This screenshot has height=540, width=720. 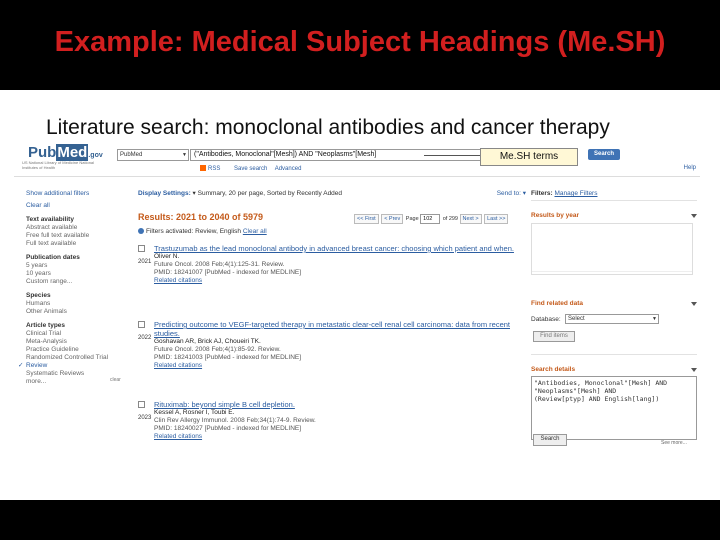 What do you see at coordinates (553, 369) in the screenshot?
I see `search-details-heading: Search details` at bounding box center [553, 369].